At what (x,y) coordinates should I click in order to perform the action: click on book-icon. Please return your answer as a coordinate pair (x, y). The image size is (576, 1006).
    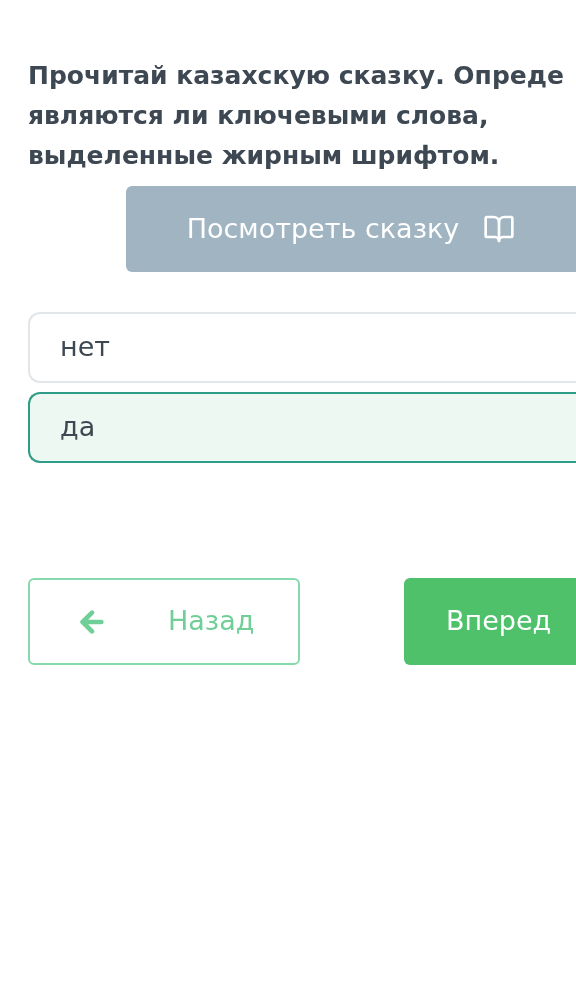
    Looking at the image, I should click on (499, 229).